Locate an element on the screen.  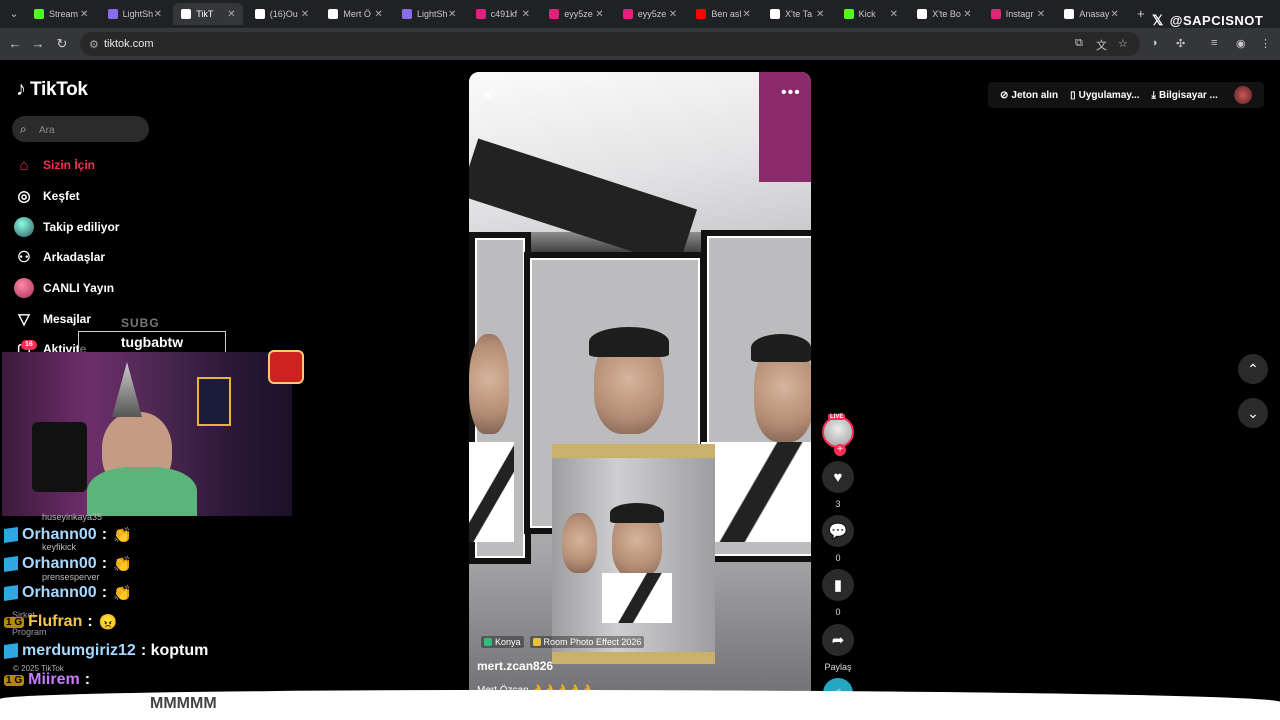
site-info-icon: ⚙ is located at coordinates (94, 44).